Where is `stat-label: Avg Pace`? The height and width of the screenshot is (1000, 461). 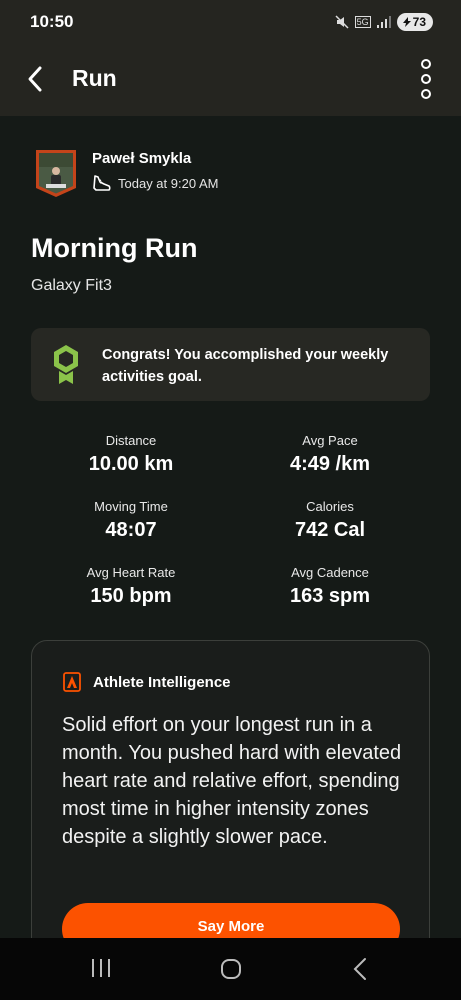
stat-label: Avg Pace is located at coordinates (330, 440).